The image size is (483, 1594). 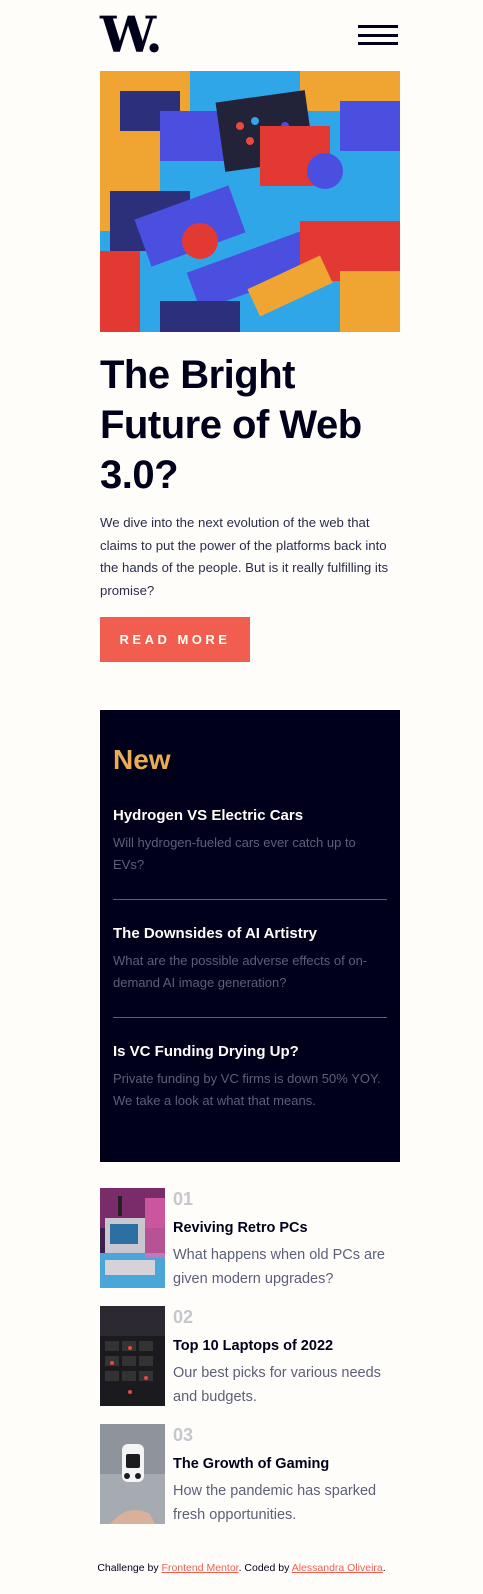 What do you see at coordinates (251, 1464) in the screenshot?
I see `list-item-title: The Growth of Gaming` at bounding box center [251, 1464].